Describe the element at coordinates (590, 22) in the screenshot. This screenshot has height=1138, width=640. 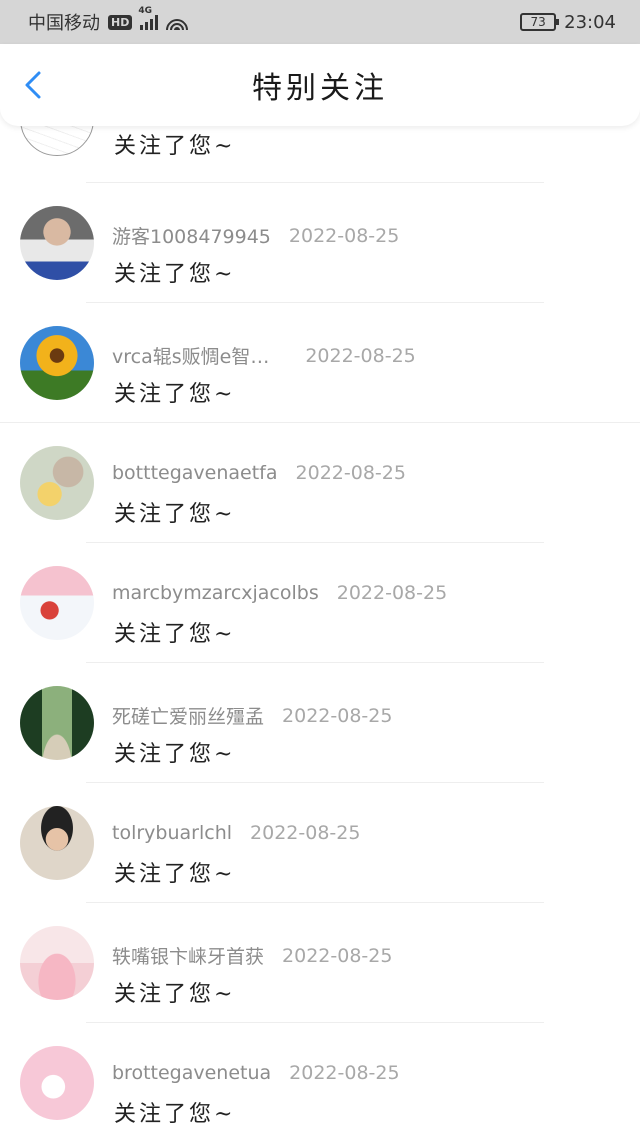
I see `clock: 23:04` at that location.